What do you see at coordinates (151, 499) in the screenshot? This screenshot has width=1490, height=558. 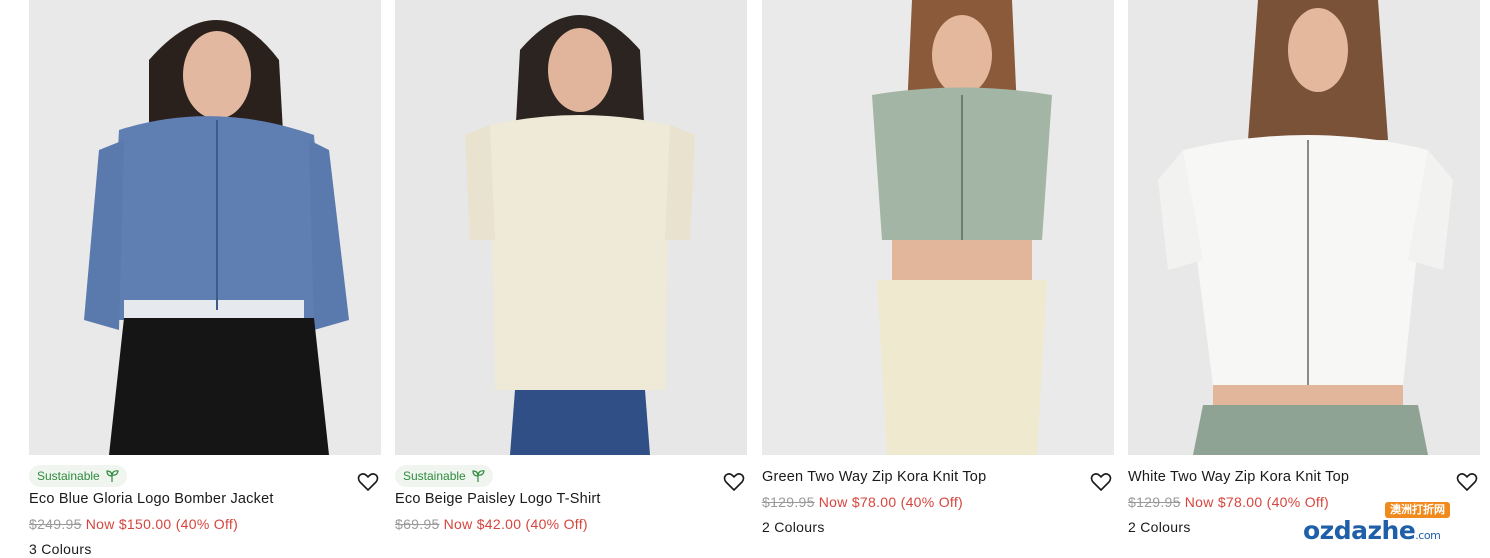 I see `product-title: Eco Blue Gloria Logo Bomber Jacket` at bounding box center [151, 499].